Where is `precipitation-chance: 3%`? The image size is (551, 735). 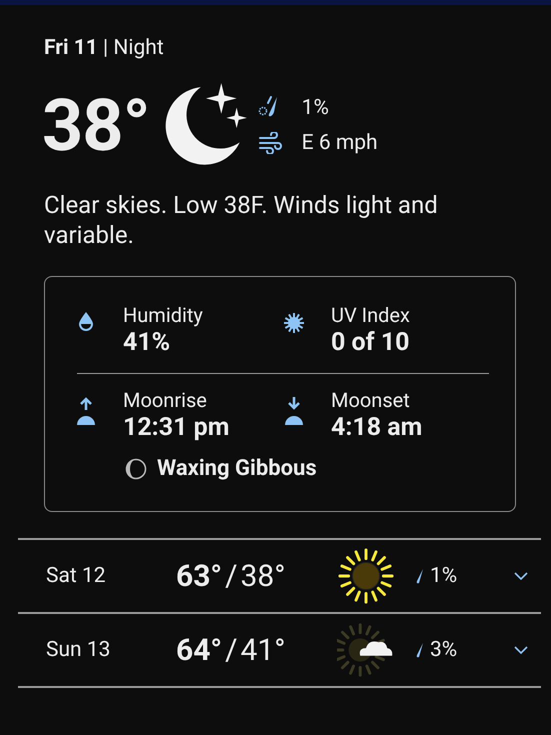
precipitation-chance: 3% is located at coordinates (444, 650).